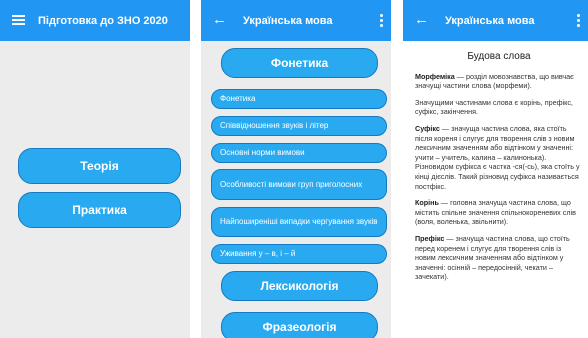 Image resolution: width=588 pixels, height=338 pixels. I want to click on hamburger-menu-icon, so click(18, 20).